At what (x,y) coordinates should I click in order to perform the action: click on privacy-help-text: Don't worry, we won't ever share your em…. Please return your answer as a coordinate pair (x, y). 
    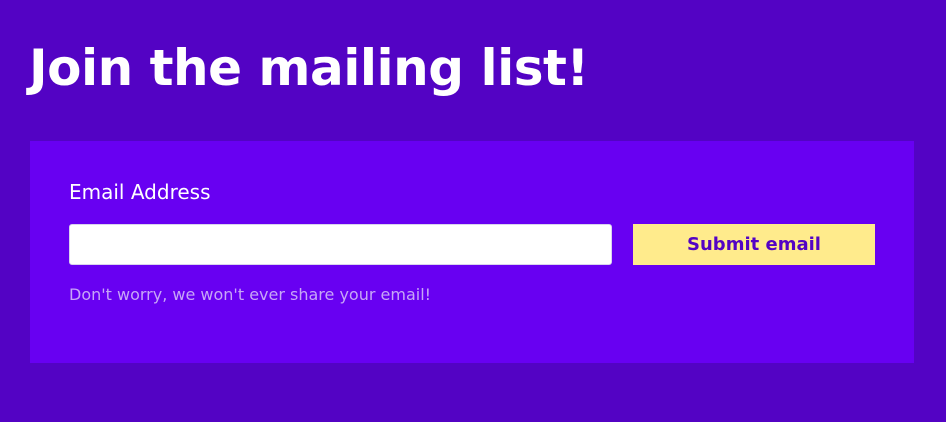
    Looking at the image, I should click on (250, 294).